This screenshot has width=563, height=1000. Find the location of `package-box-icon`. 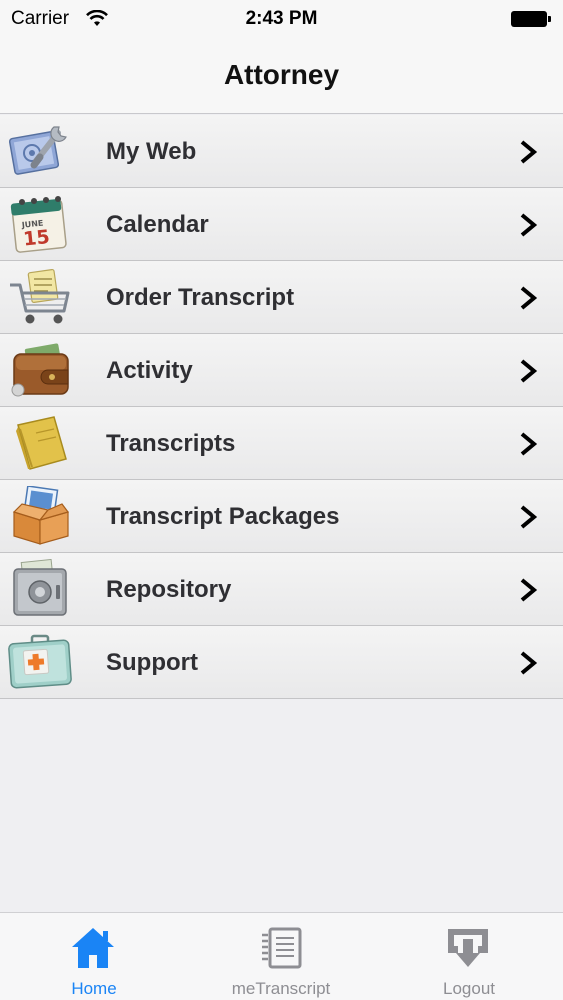

package-box-icon is located at coordinates (41, 515).